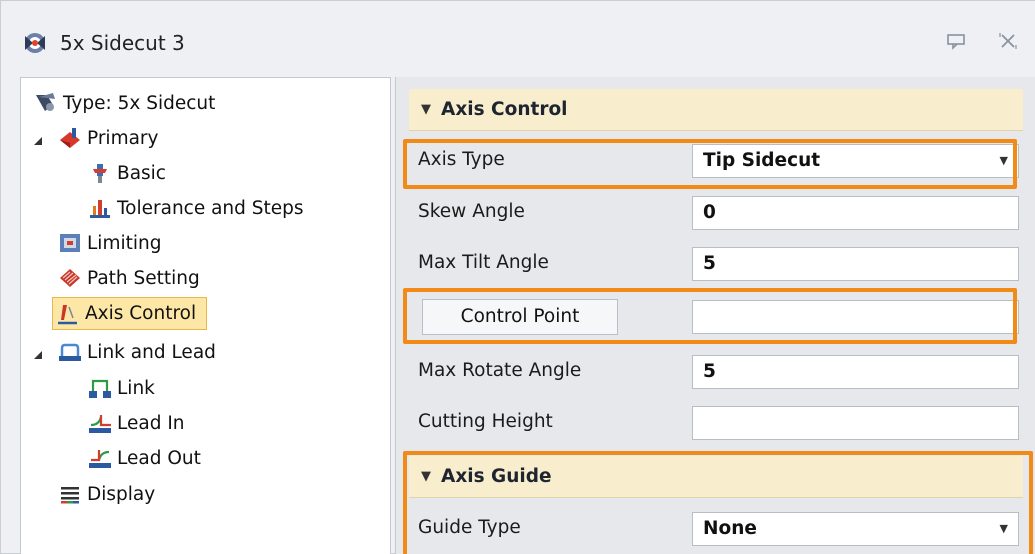 This screenshot has height=554, width=1035. I want to click on lead-in-icon, so click(100, 424).